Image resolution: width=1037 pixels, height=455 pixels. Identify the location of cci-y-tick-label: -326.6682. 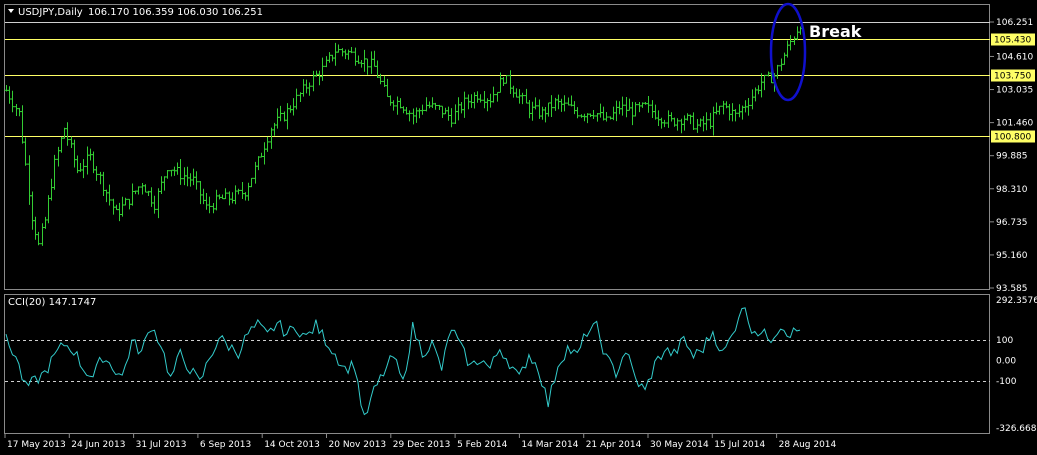
(1016, 429).